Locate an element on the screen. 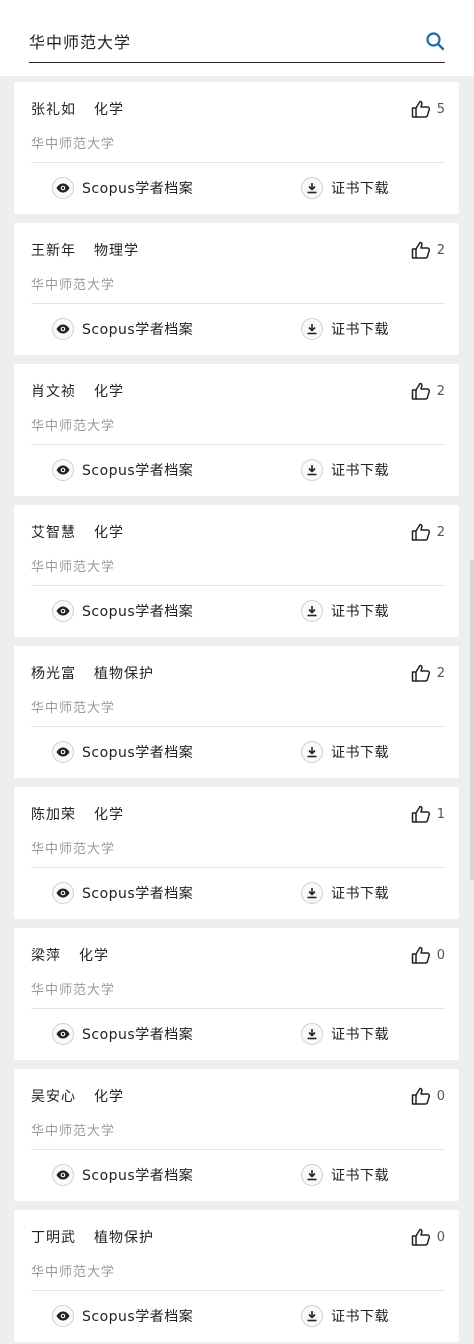  like-count: 5 is located at coordinates (440, 109).